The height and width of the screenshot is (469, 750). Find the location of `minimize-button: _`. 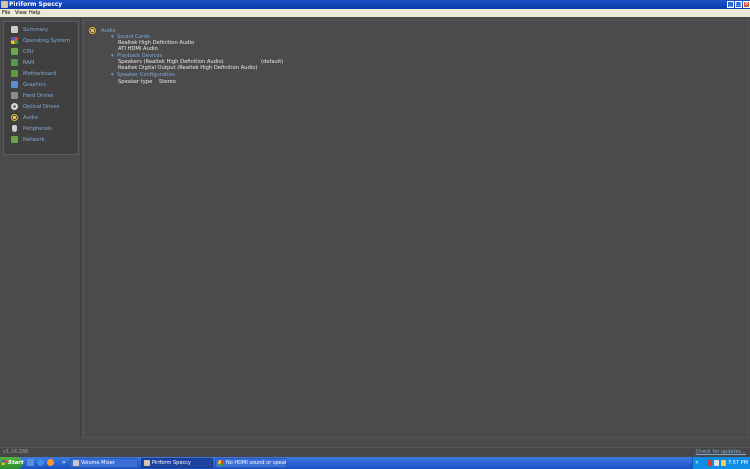

minimize-button: _ is located at coordinates (730, 4).